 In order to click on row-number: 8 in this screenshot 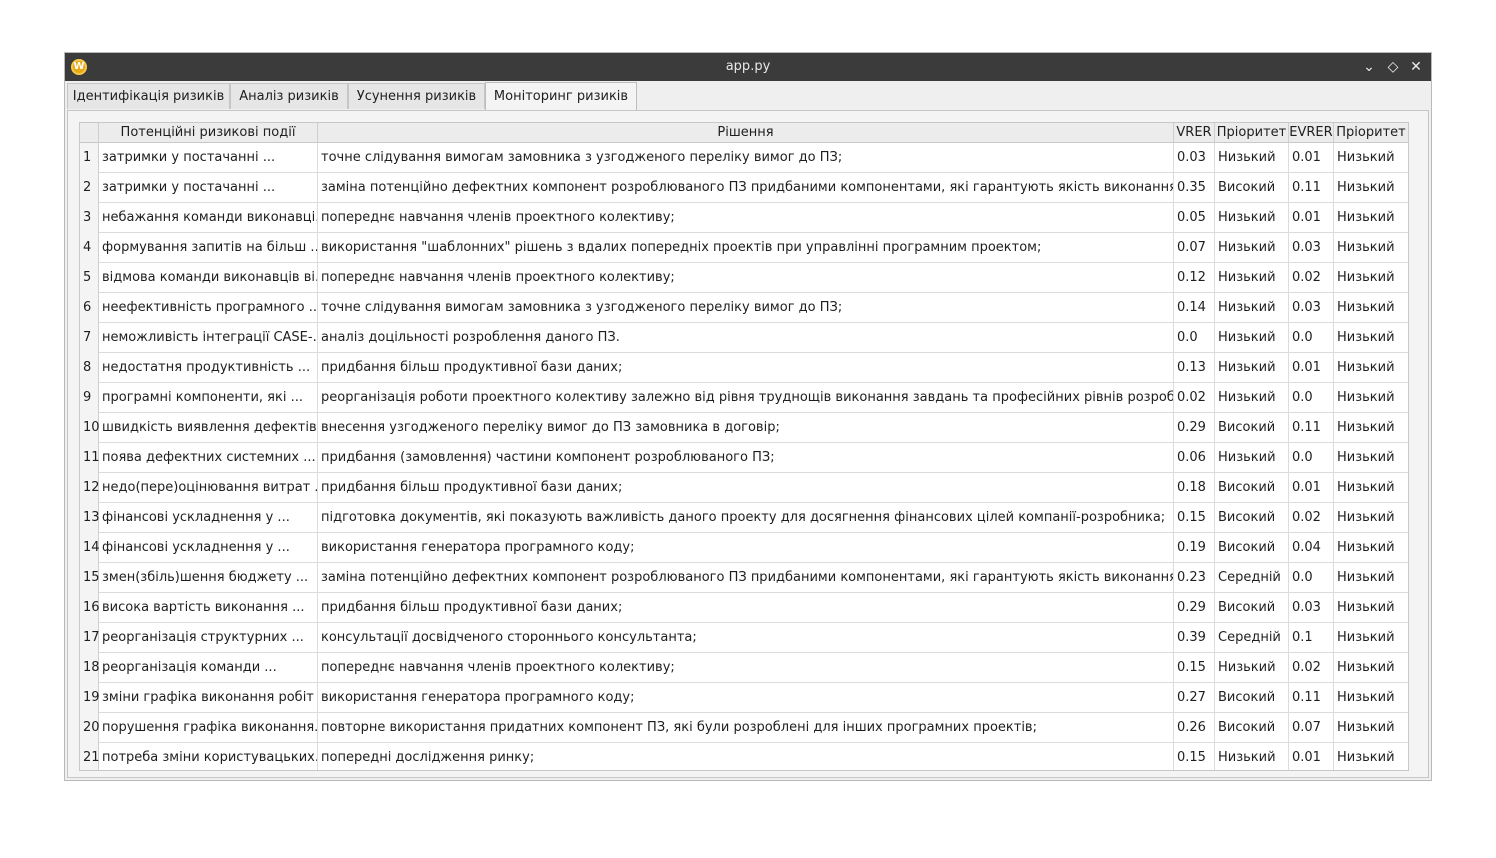, I will do `click(89, 368)`.